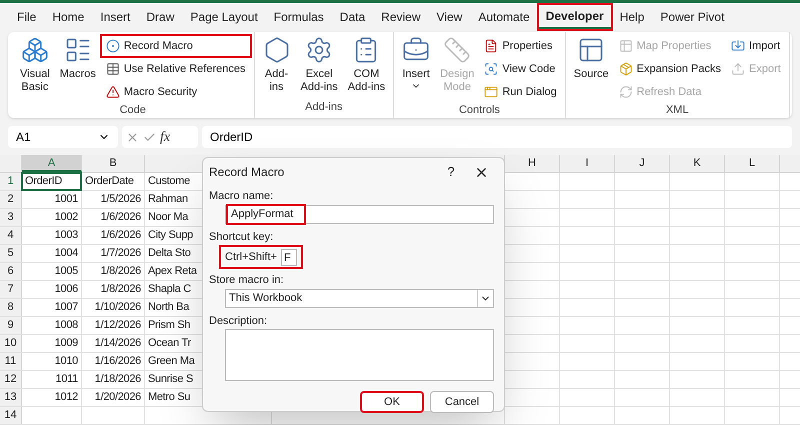  What do you see at coordinates (451, 172) in the screenshot?
I see `help-button: ?` at bounding box center [451, 172].